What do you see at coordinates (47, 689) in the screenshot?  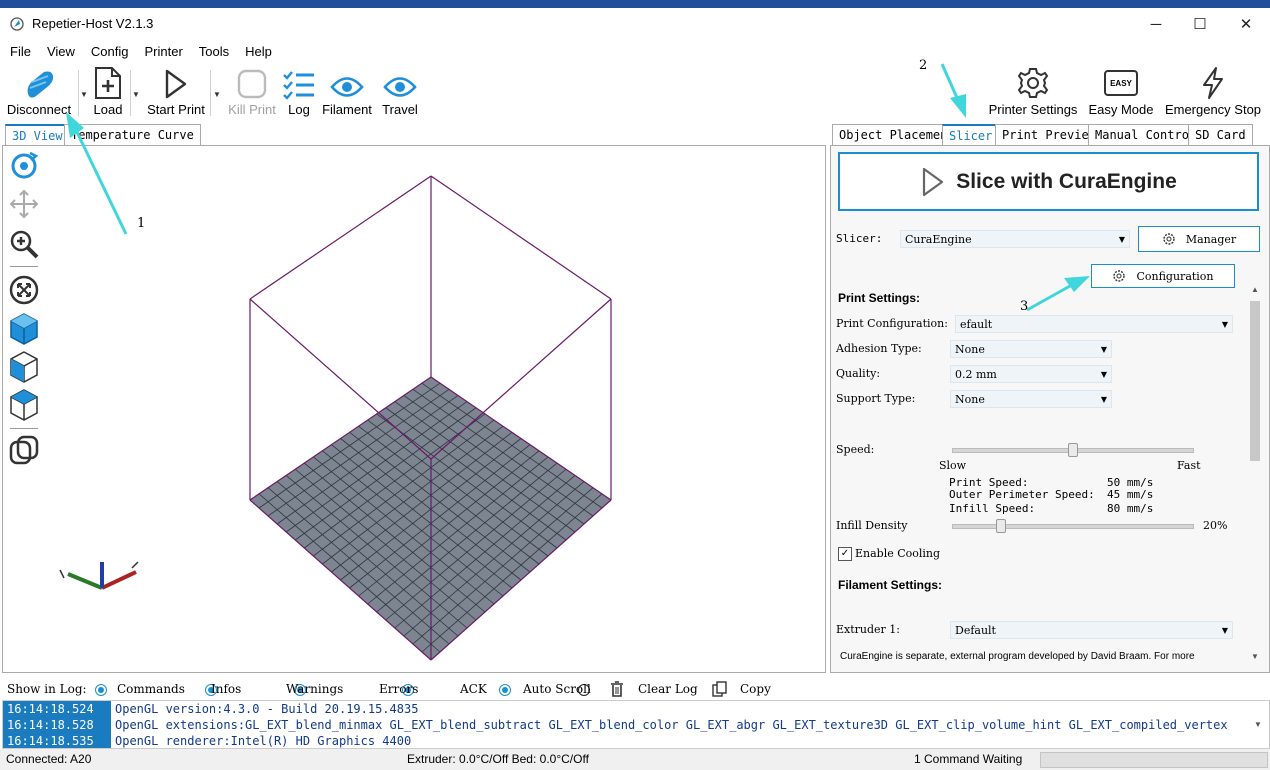 I see `show-in-log-label: Show in Log:` at bounding box center [47, 689].